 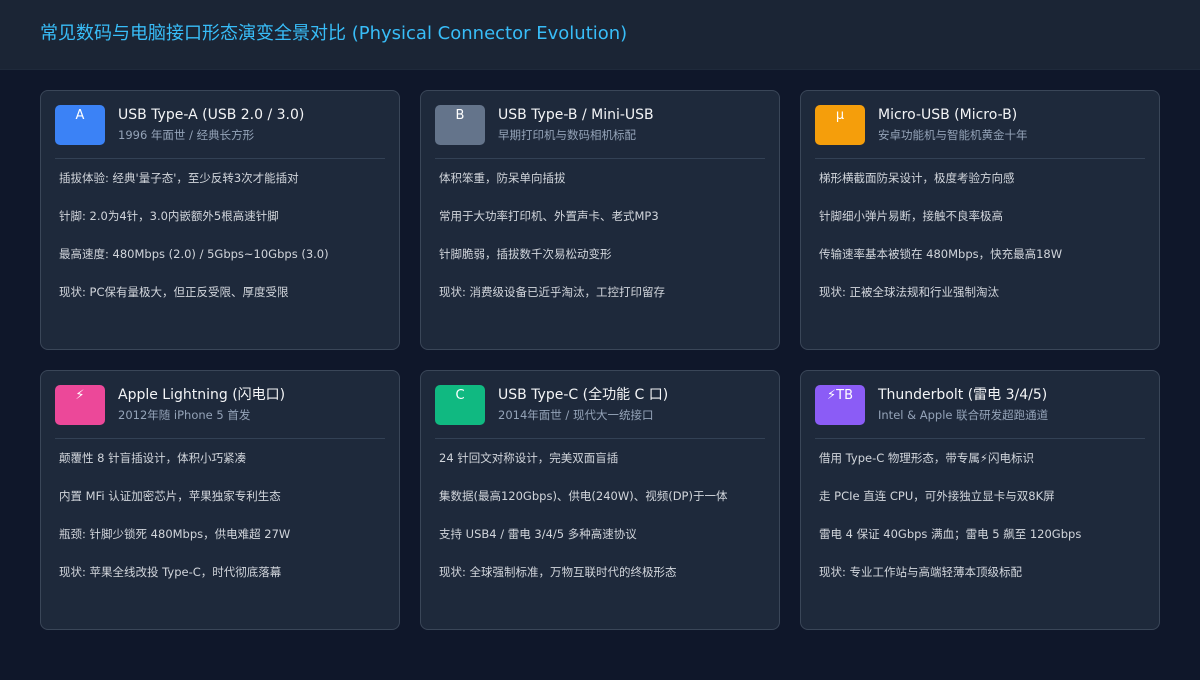 What do you see at coordinates (953, 135) in the screenshot?
I see `card-subtitle: 安卓功能机与智能机黄金十年` at bounding box center [953, 135].